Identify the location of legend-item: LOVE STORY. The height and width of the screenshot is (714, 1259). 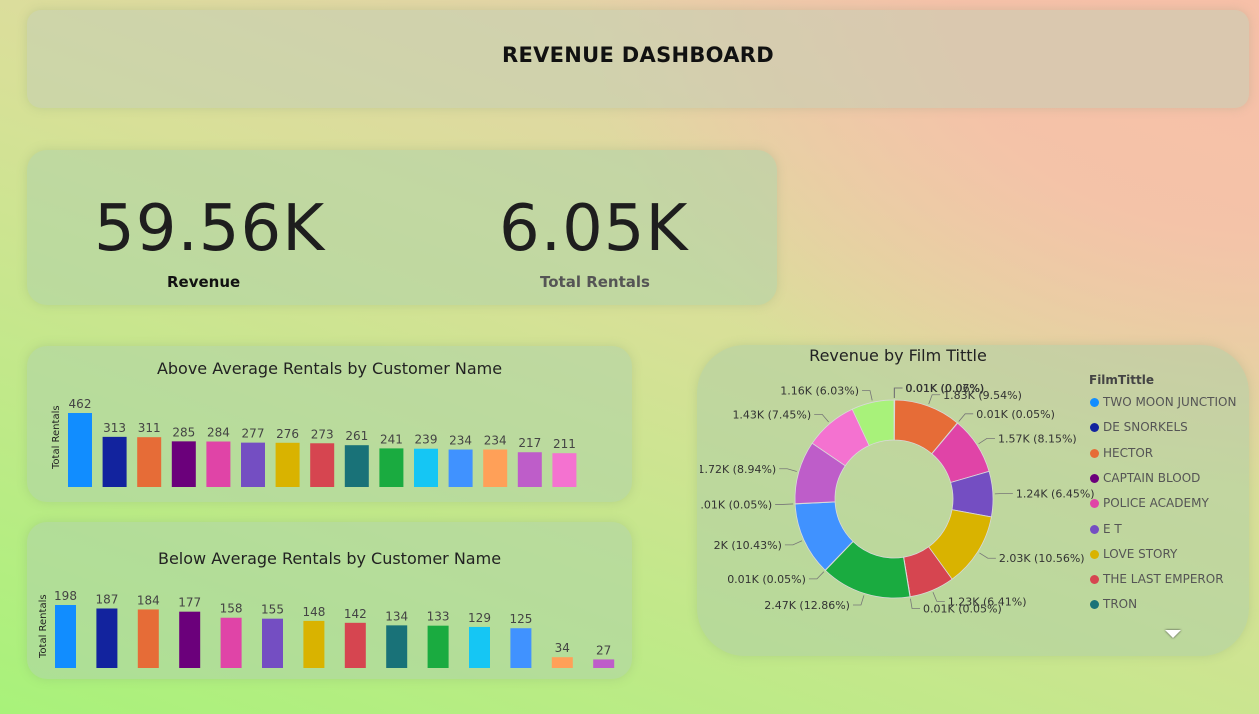
(1133, 554).